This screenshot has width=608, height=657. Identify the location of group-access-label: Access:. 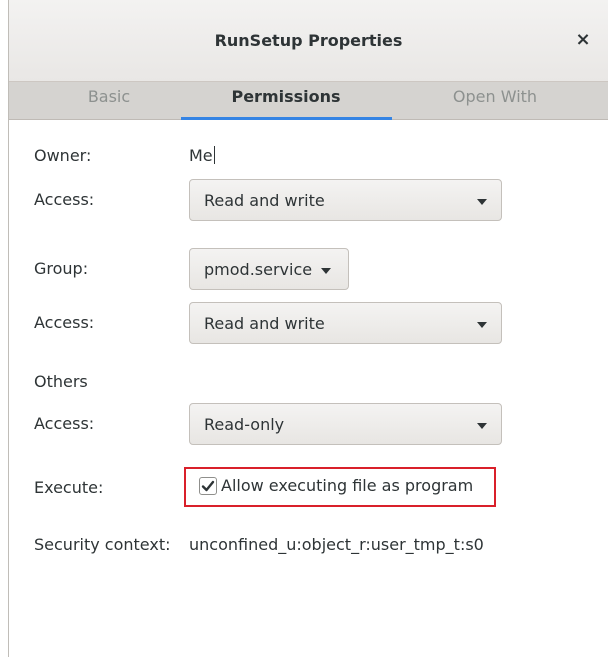
(64, 322).